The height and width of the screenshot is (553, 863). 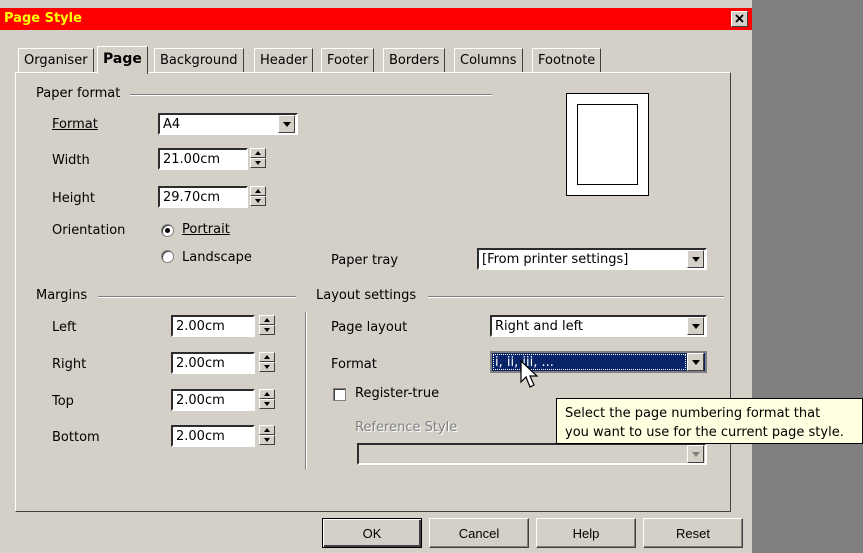 I want to click on bottom-margin-spinner, so click(x=267, y=435).